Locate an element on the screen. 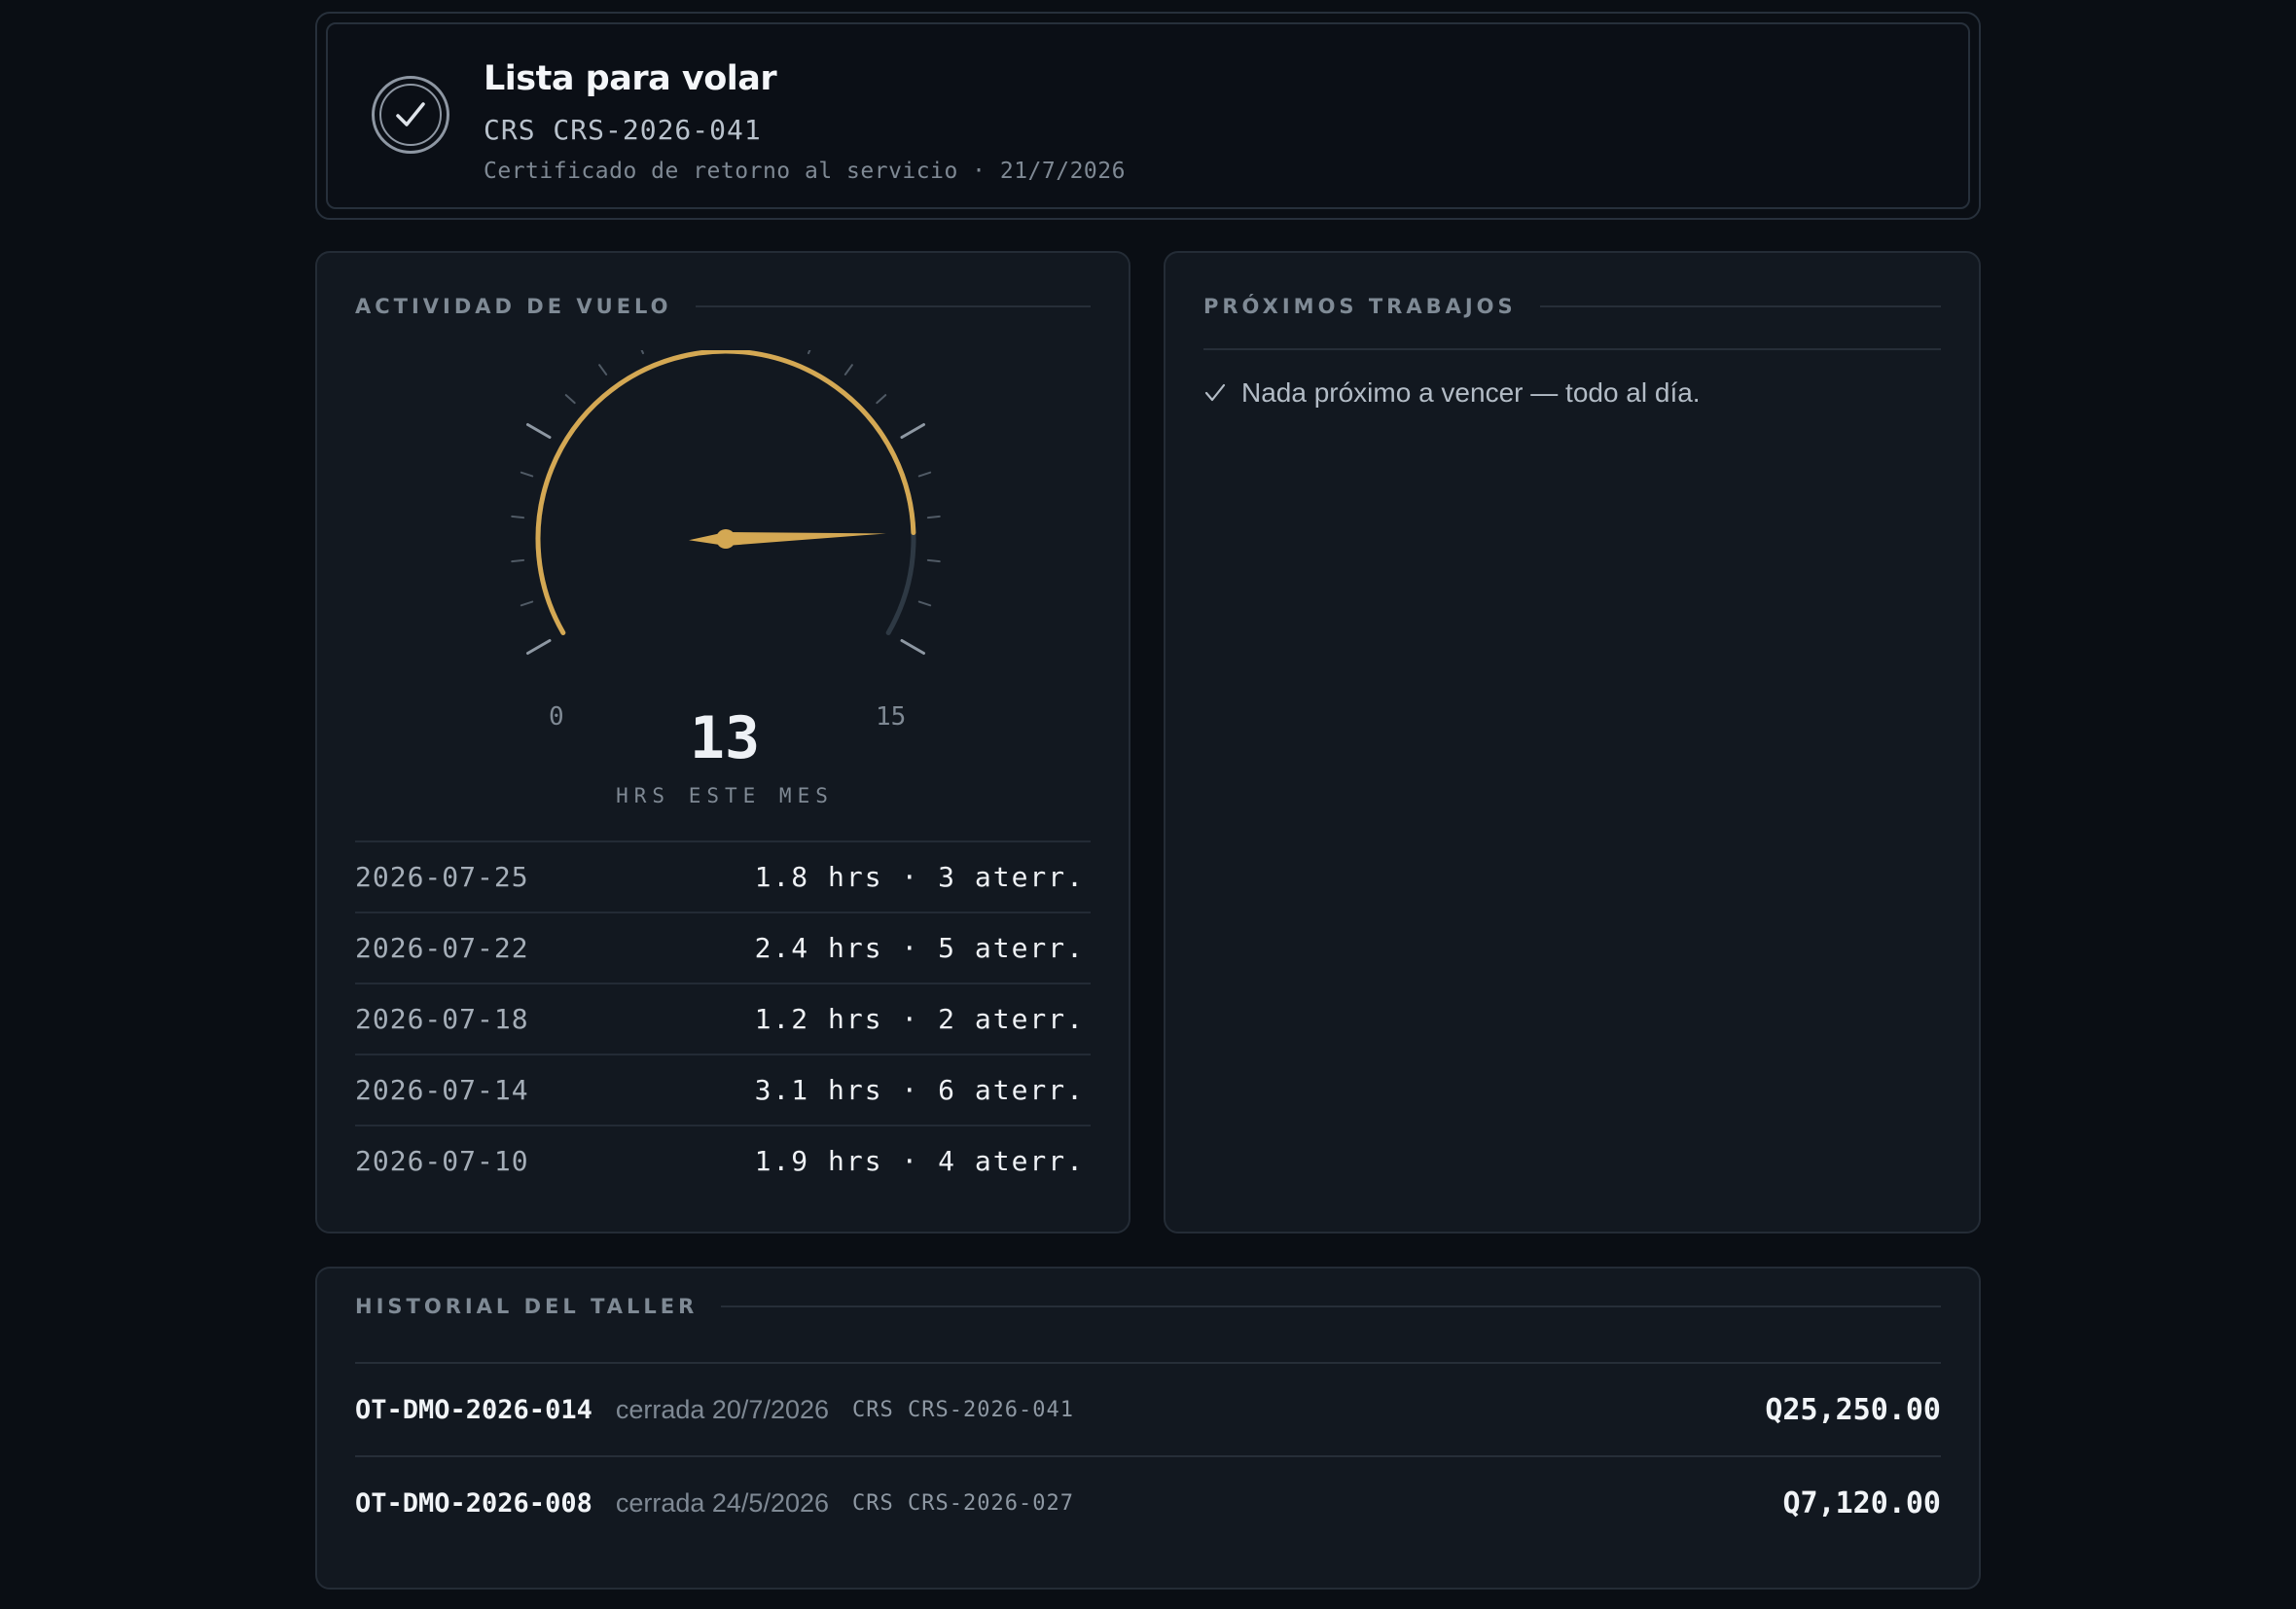 The image size is (2296, 1609). work-order-crs: CRS CRS-2026-041 is located at coordinates (963, 1409).